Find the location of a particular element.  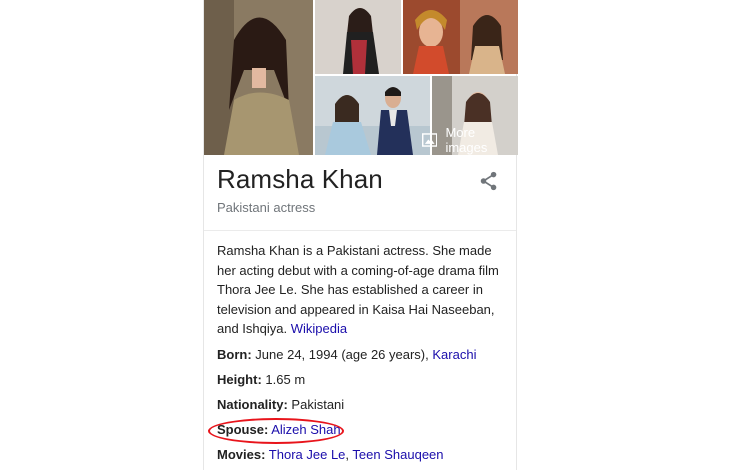

fact-spouse: Spouse: Alizeh Shah is located at coordinates (279, 429).